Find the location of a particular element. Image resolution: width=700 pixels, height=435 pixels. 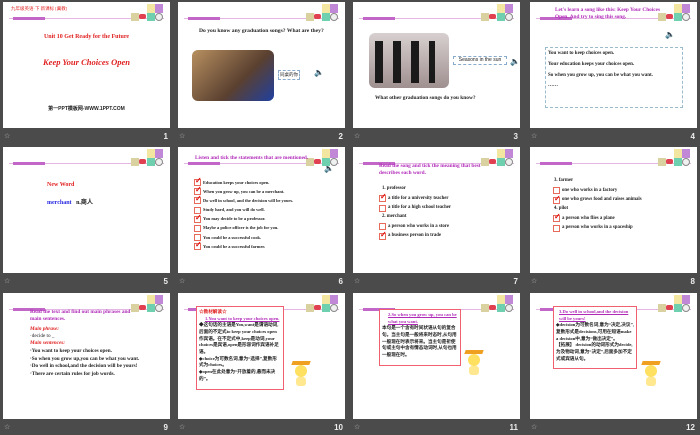

slide-number: 2 is located at coordinates (340, 136).